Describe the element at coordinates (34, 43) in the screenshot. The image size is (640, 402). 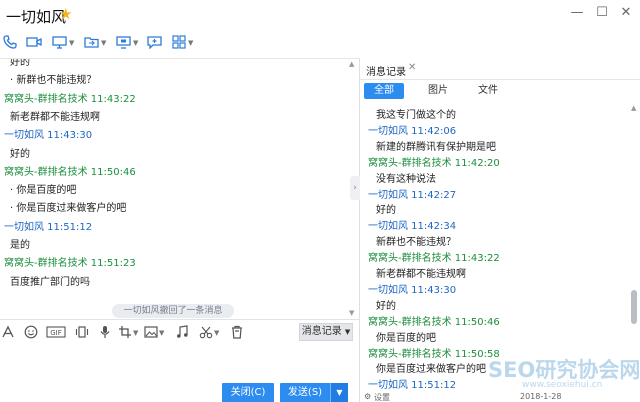
I see `video-icon` at that location.